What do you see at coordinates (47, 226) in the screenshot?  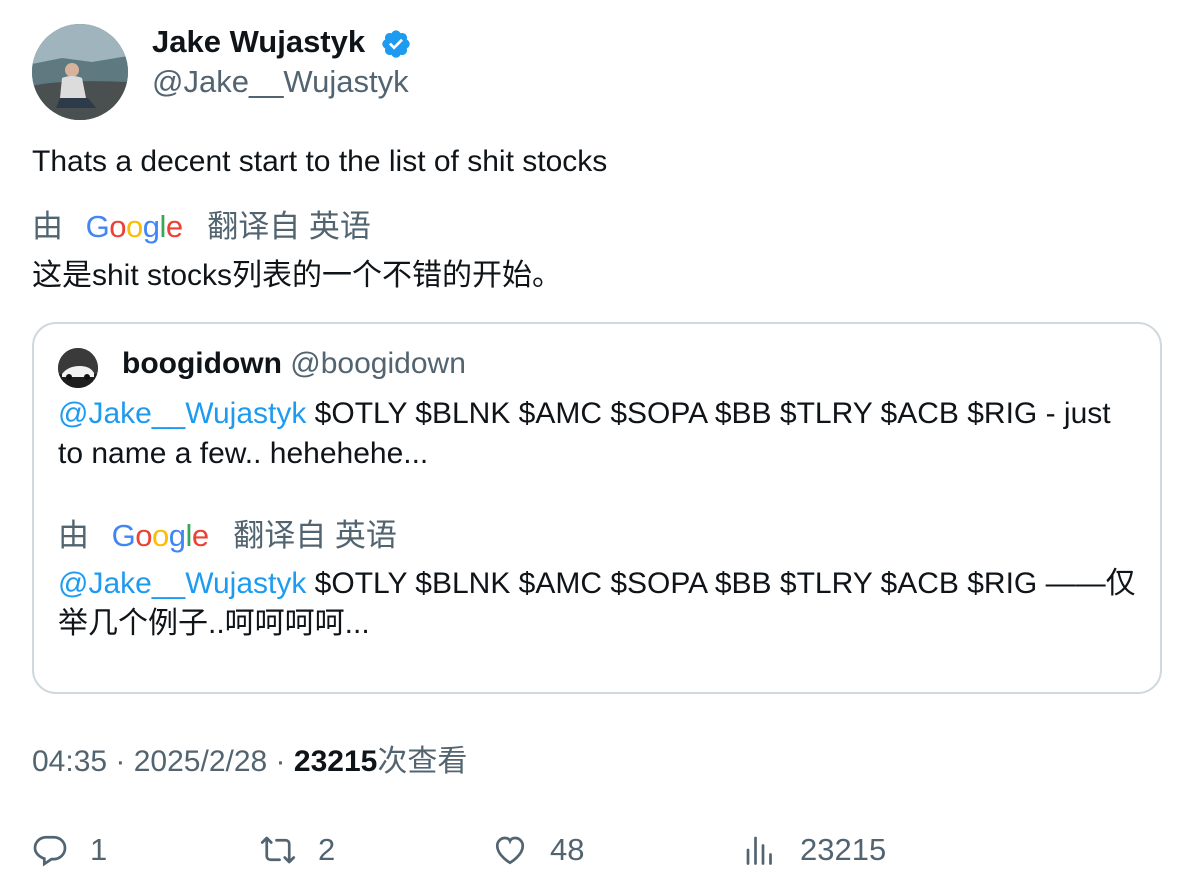 I see `translated-by-label: 由` at bounding box center [47, 226].